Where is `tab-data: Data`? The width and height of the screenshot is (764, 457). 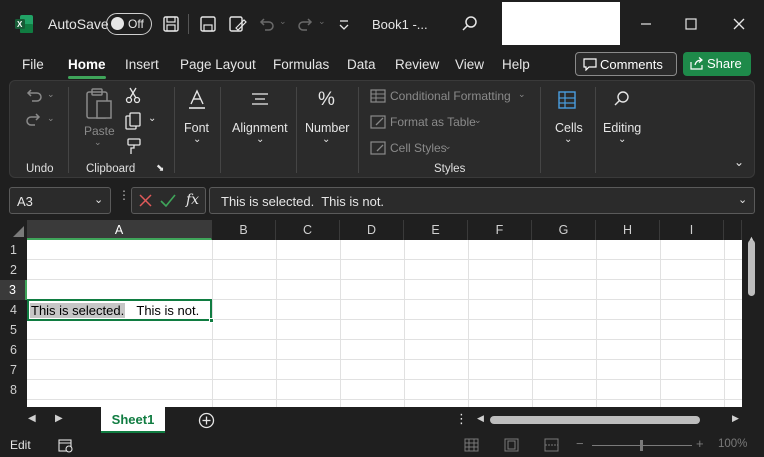
tab-data: Data is located at coordinates (361, 64).